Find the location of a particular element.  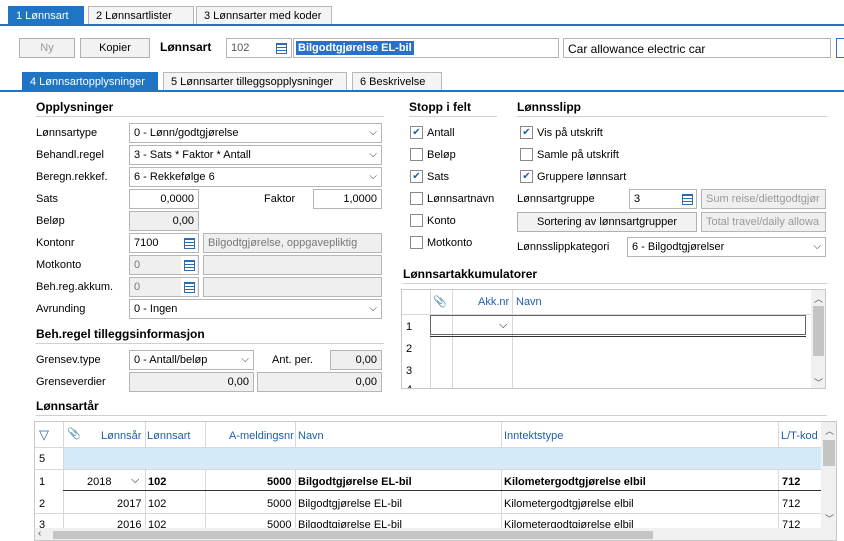

vis-pa-utskrift-checkbox: ✔ is located at coordinates (526, 132).